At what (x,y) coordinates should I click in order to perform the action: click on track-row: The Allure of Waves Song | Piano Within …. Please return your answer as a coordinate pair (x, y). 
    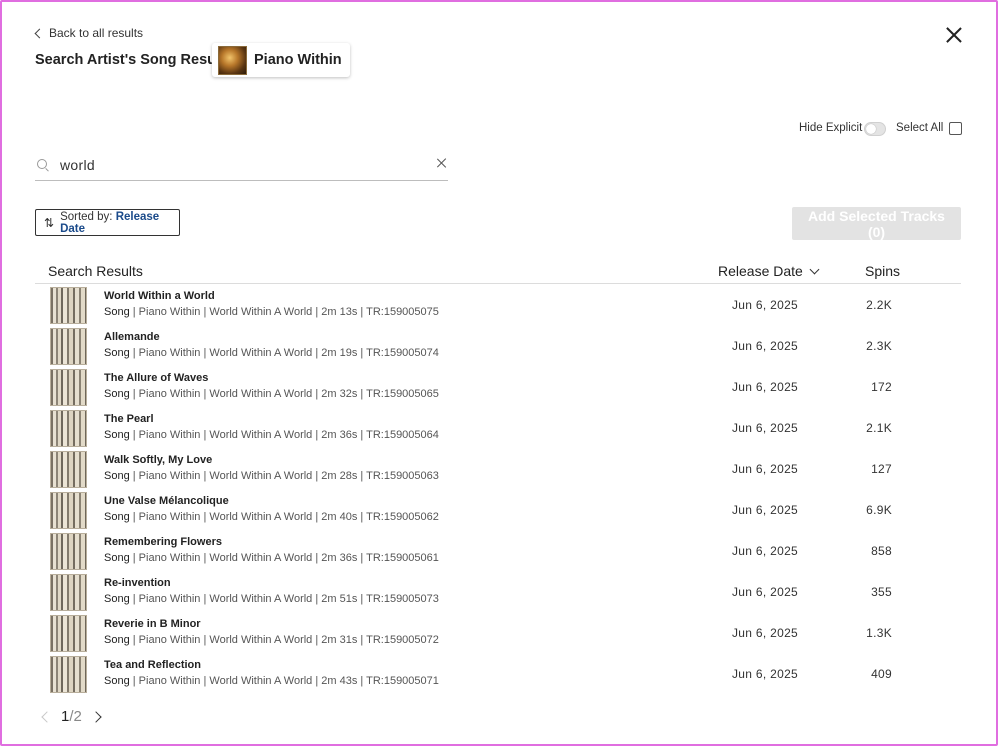
    Looking at the image, I should click on (498, 387).